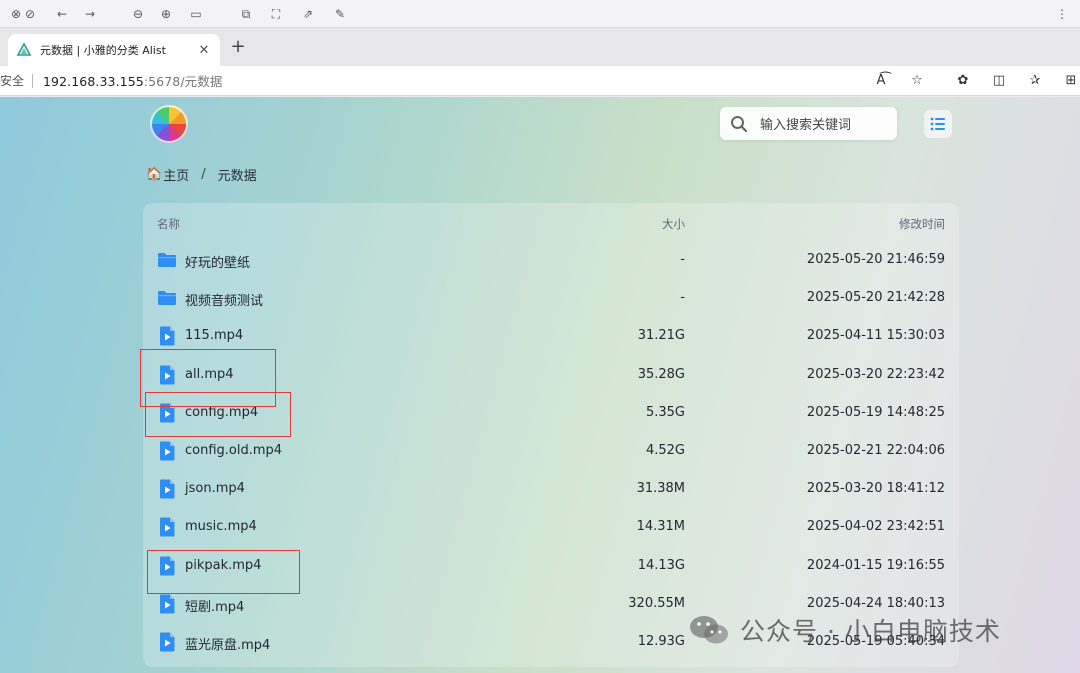 This screenshot has height=673, width=1080. What do you see at coordinates (196, 14) in the screenshot?
I see `fit-screen-icon: ▭` at bounding box center [196, 14].